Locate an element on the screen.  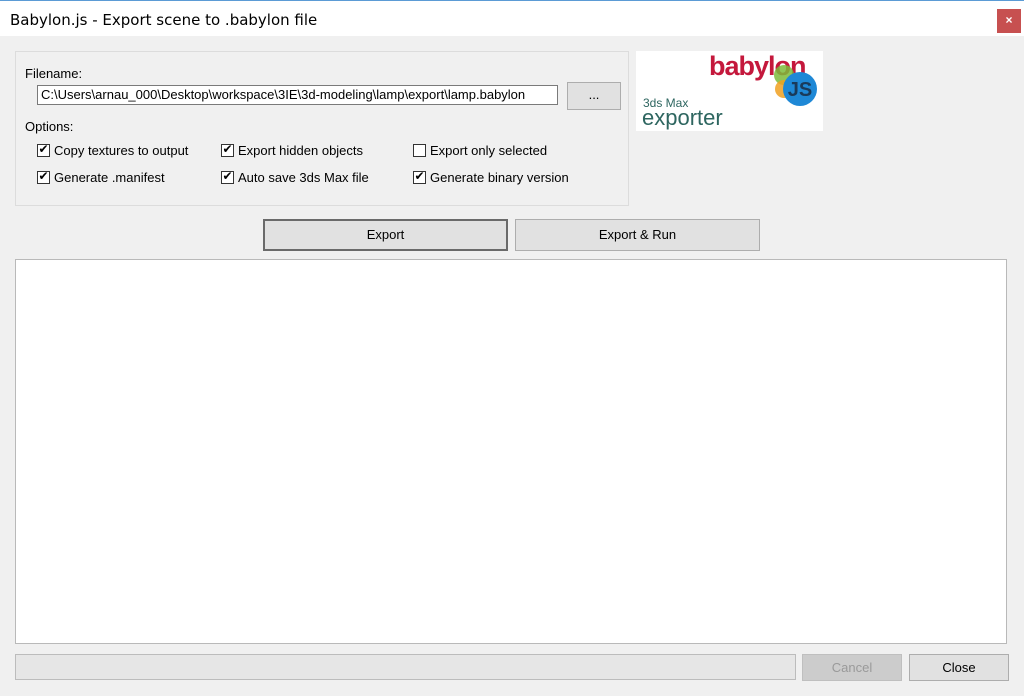
checkbox-label: Generate .manifest is located at coordinates (109, 177).